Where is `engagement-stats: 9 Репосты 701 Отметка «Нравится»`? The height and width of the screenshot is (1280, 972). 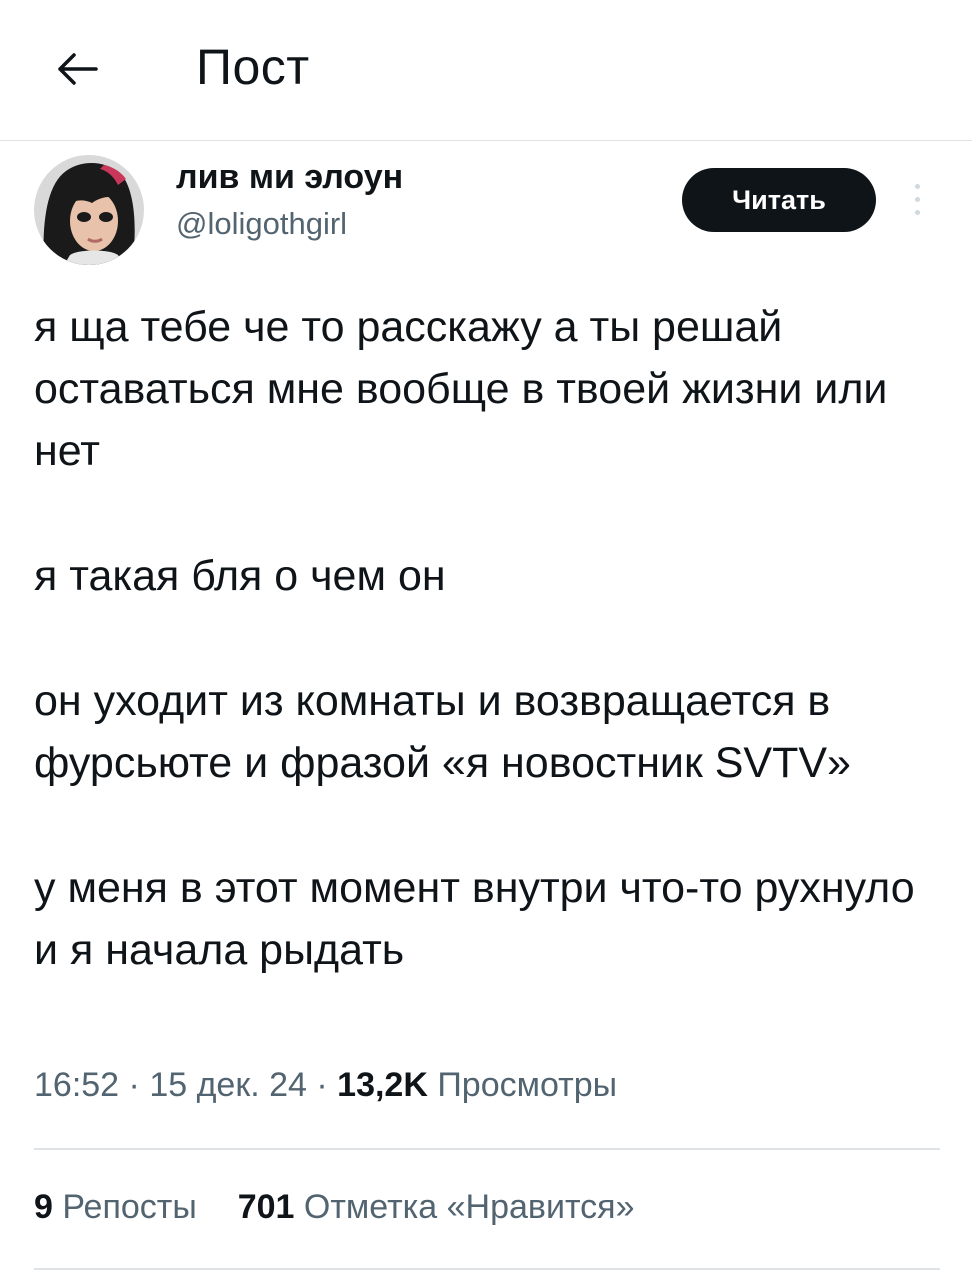 engagement-stats: 9 Репосты 701 Отметка «Нравится» is located at coordinates (334, 1207).